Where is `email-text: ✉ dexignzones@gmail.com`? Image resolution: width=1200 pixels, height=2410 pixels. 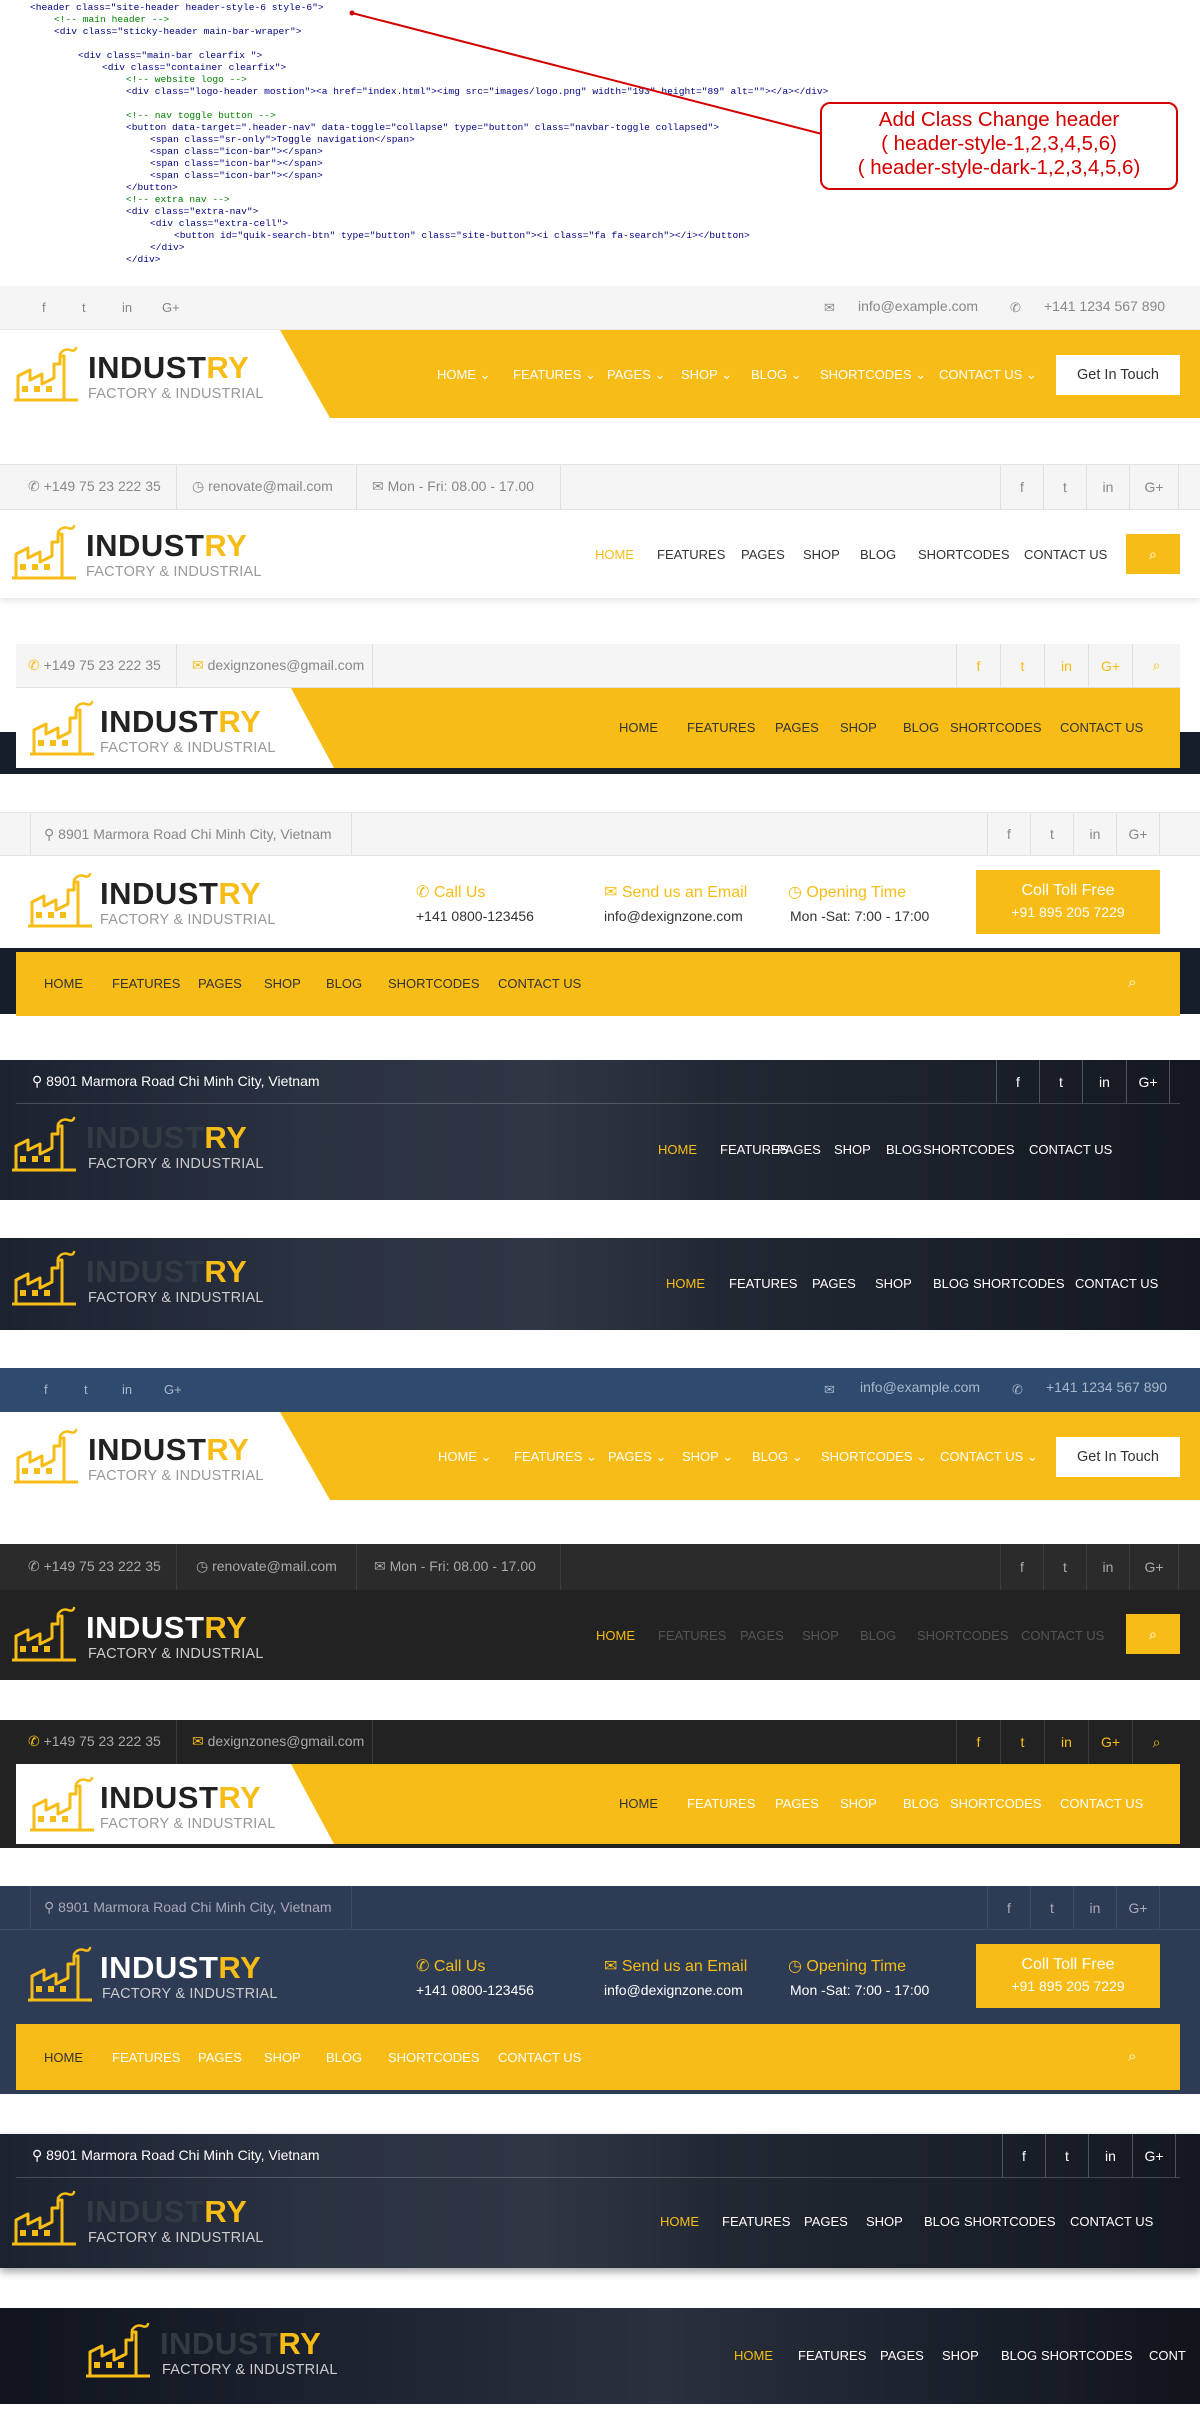
email-text: ✉ dexignzones@gmail.com is located at coordinates (278, 665).